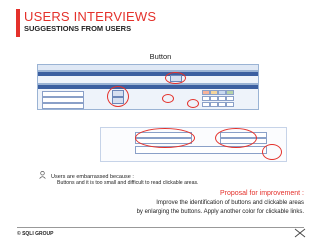 The image size is (321, 244). I want to click on footer-copyright: © SQLI GROUP, so click(35, 234).